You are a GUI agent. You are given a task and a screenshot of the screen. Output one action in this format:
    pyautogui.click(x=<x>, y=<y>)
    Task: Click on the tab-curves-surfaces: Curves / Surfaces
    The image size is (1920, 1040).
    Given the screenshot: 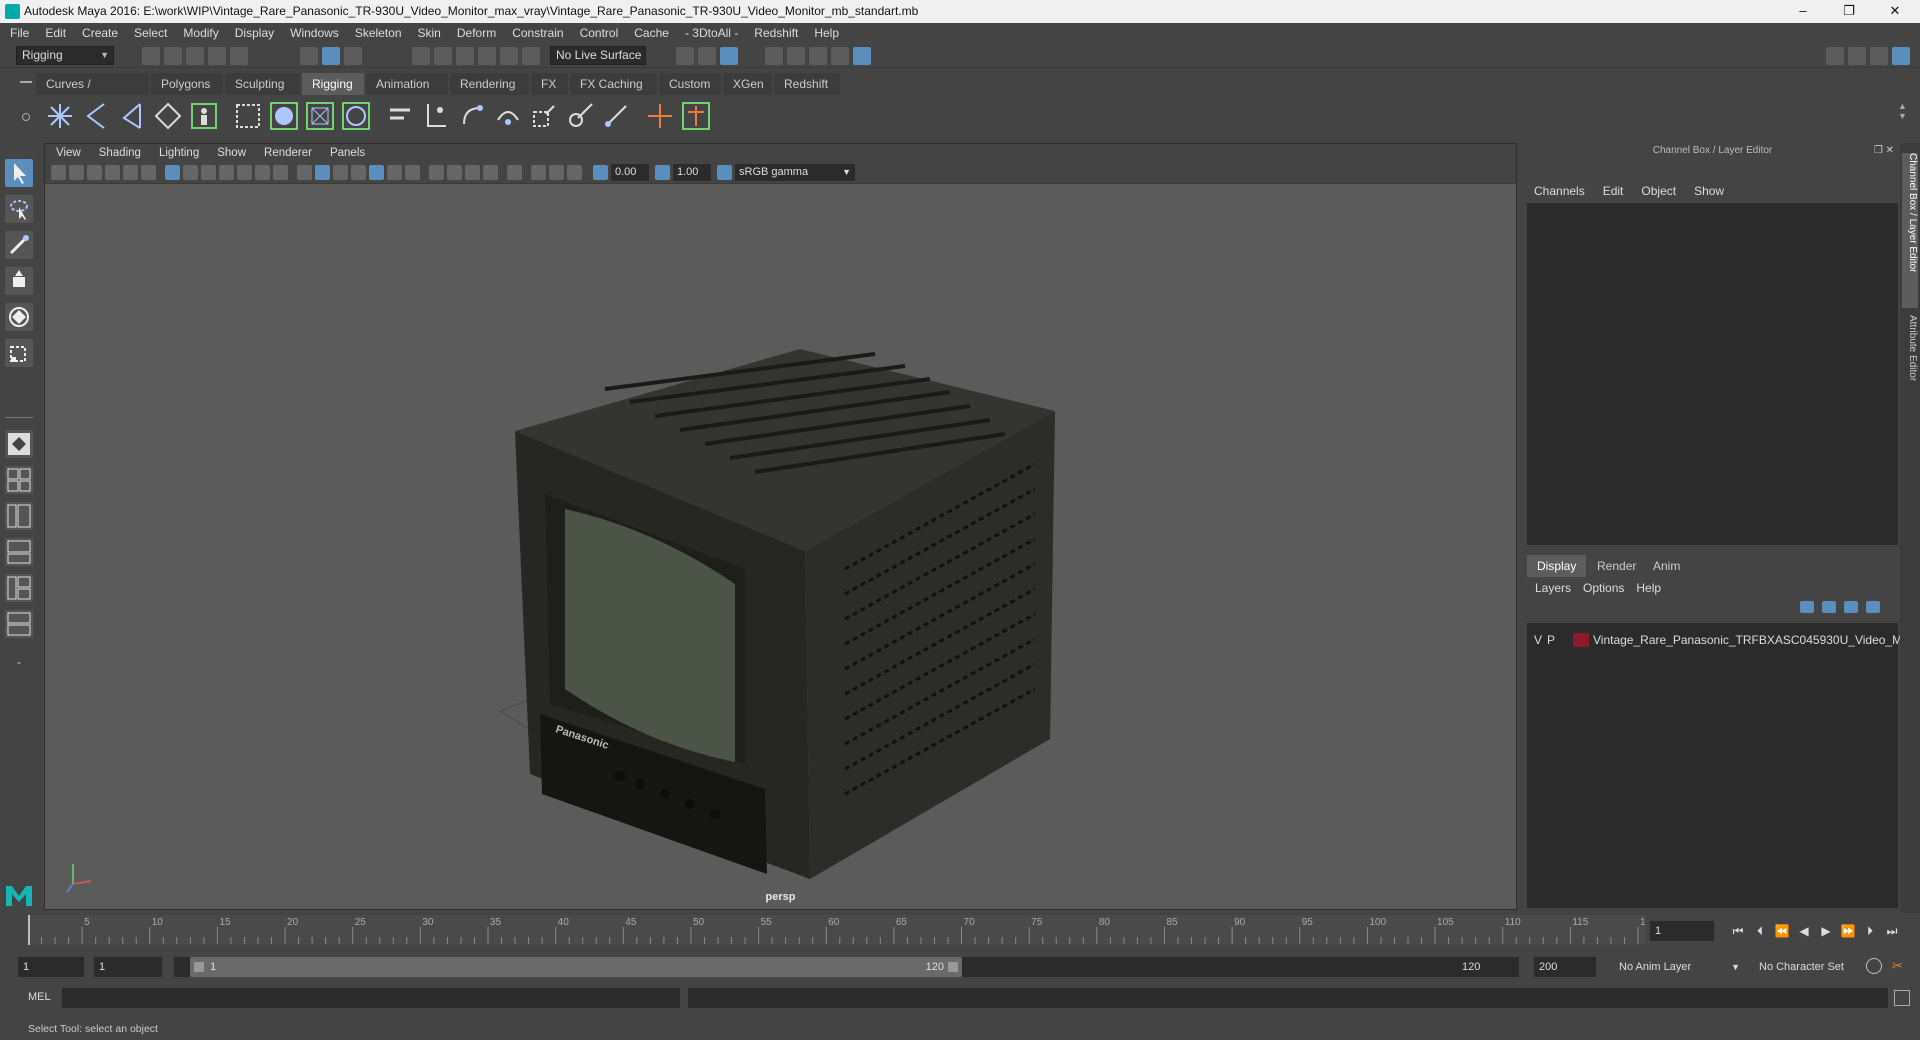 What is the action you would take?
    pyautogui.click(x=92, y=93)
    